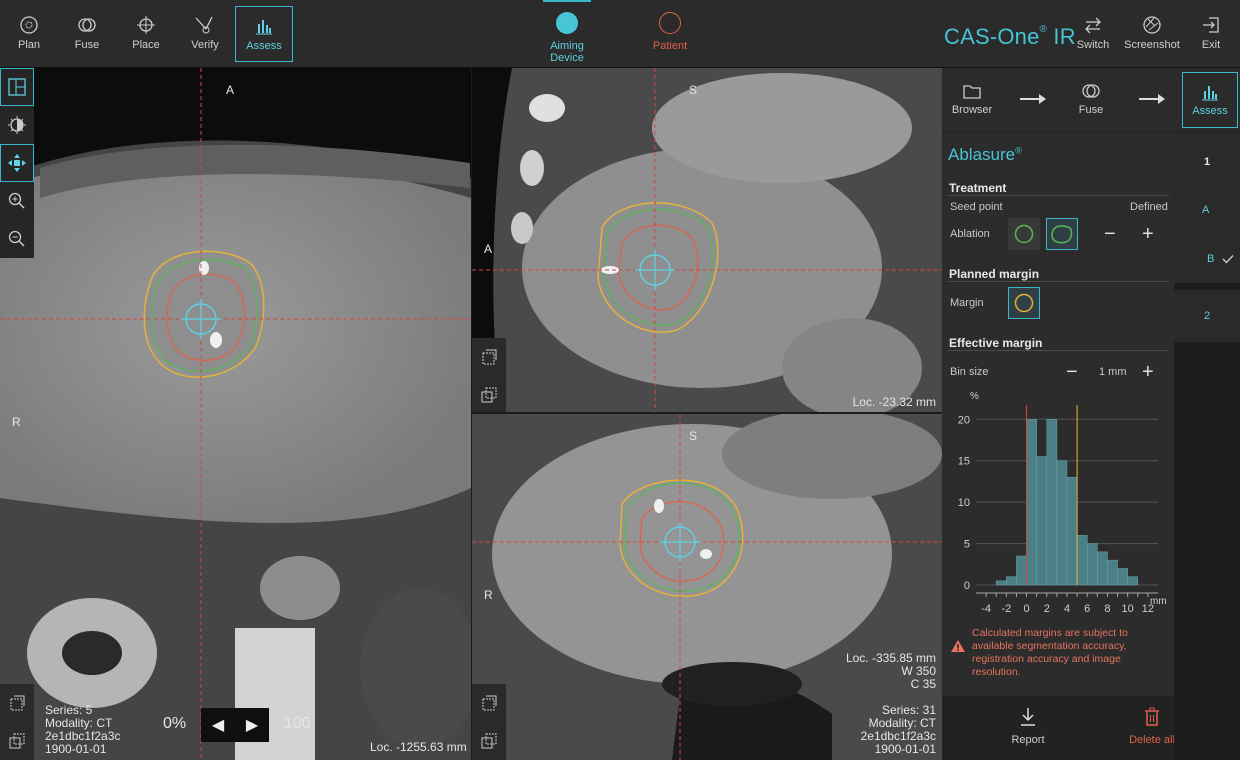 This screenshot has height=760, width=1240. I want to click on ablation-freeform-button, so click(1062, 234).